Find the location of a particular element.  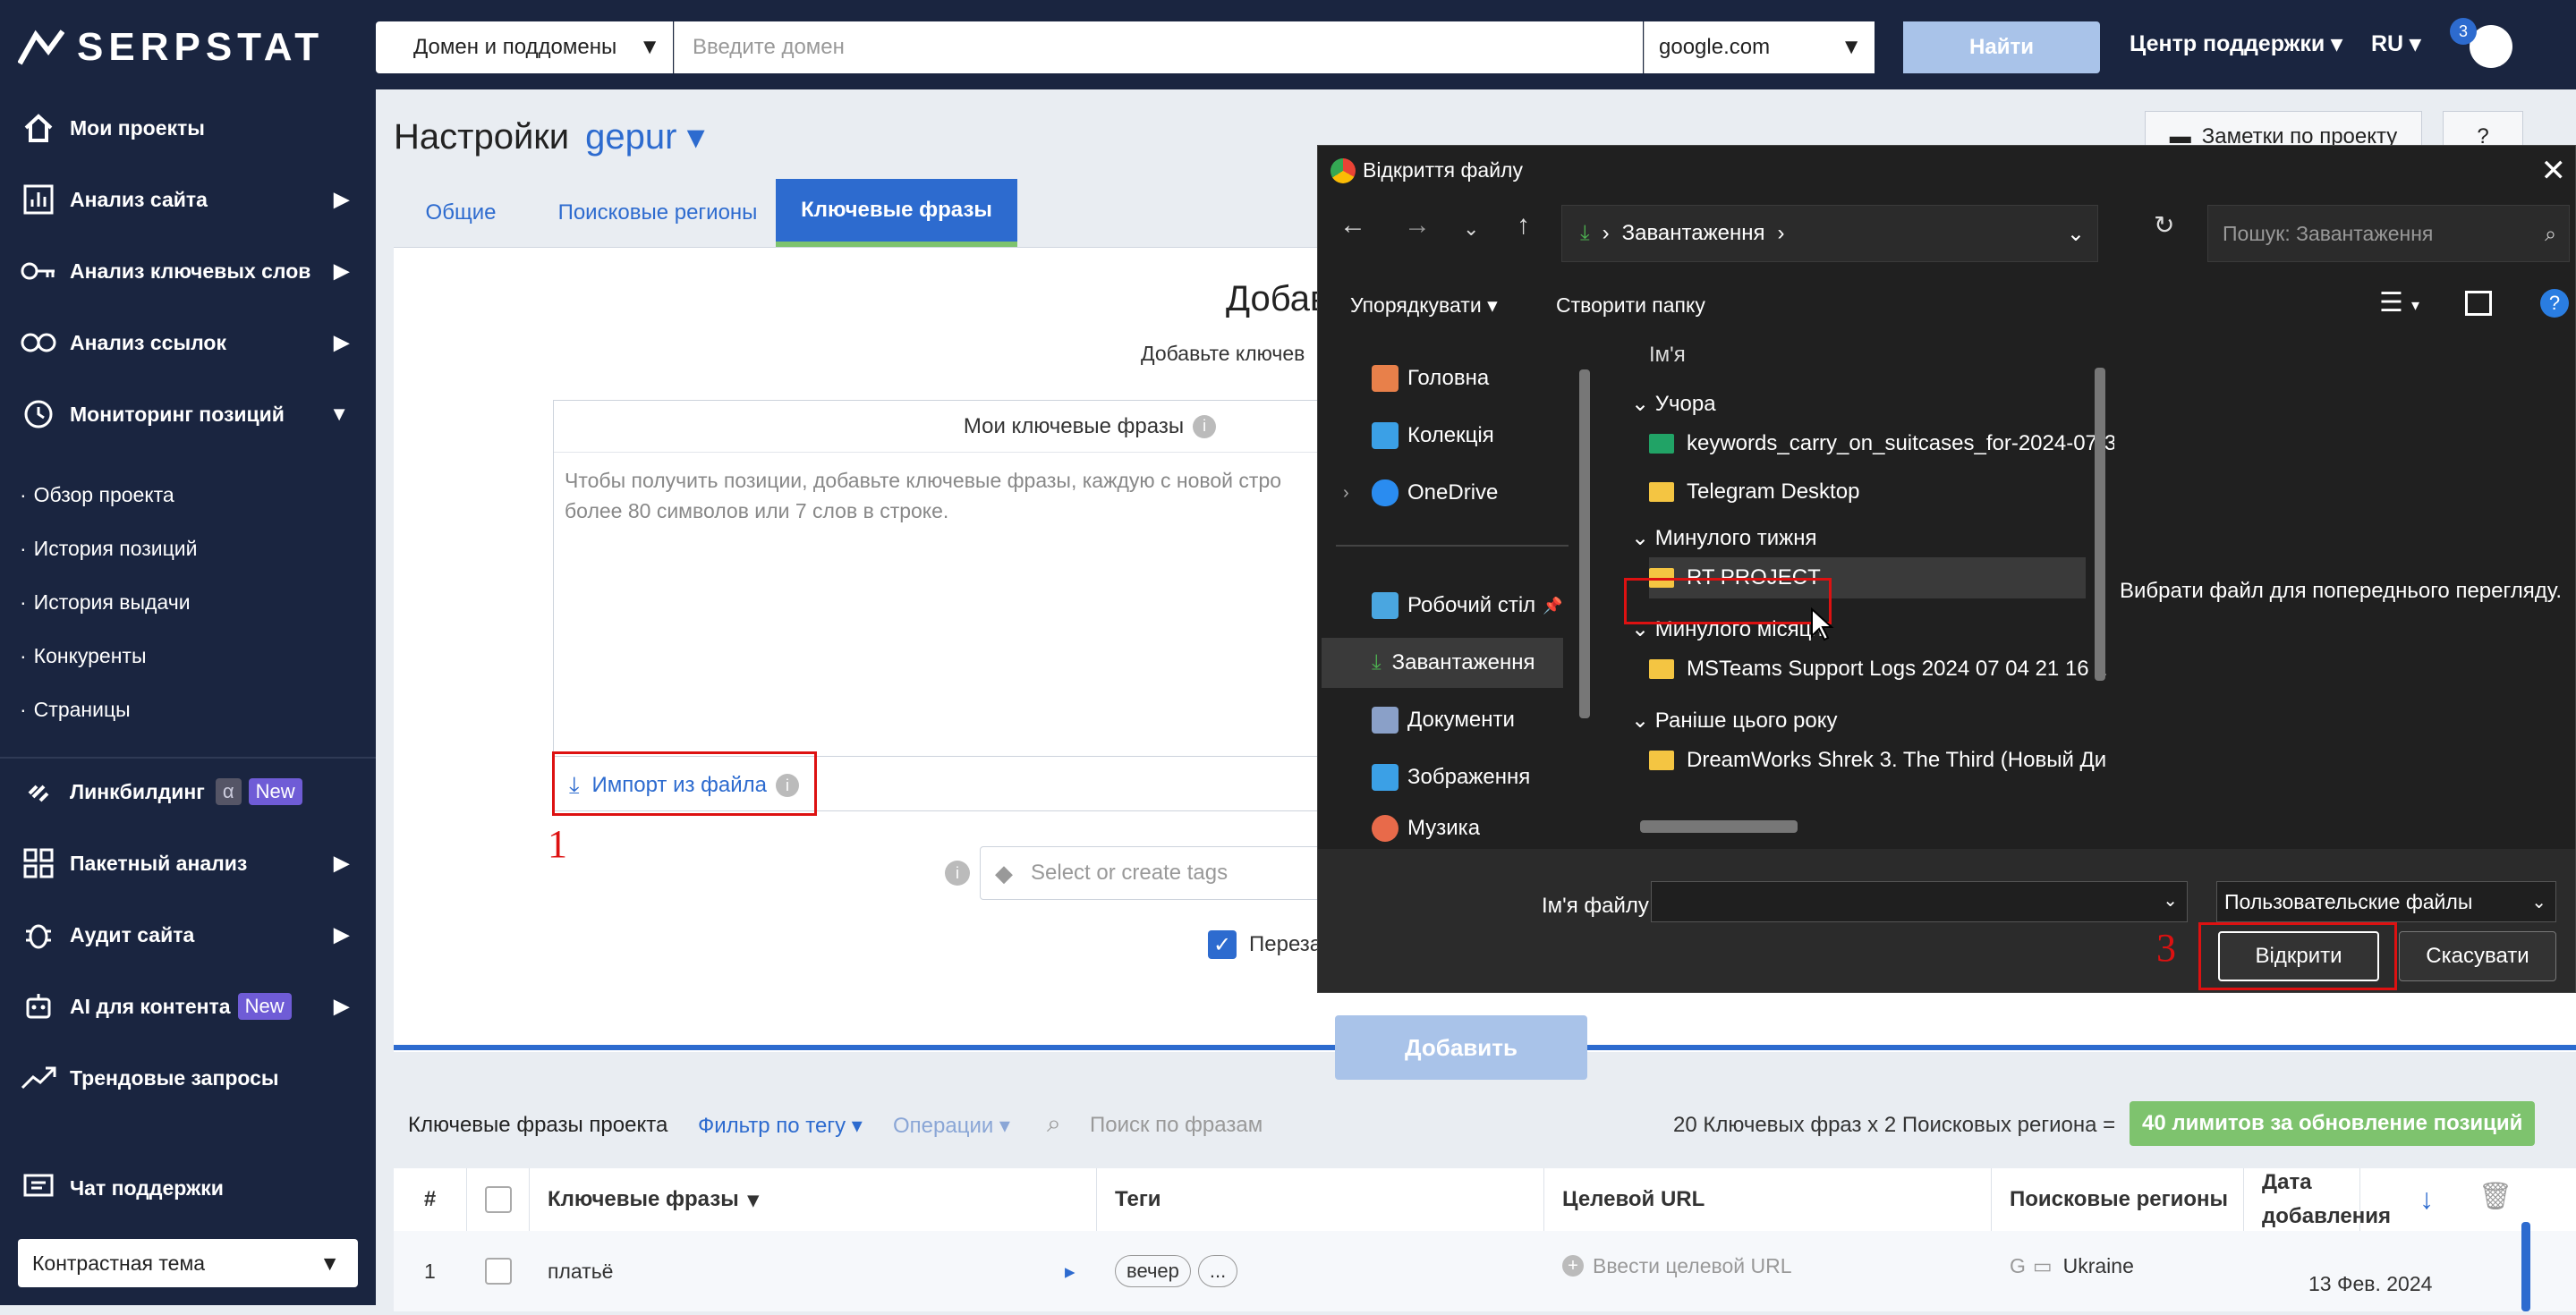

nav-scrollbar is located at coordinates (1584, 543).